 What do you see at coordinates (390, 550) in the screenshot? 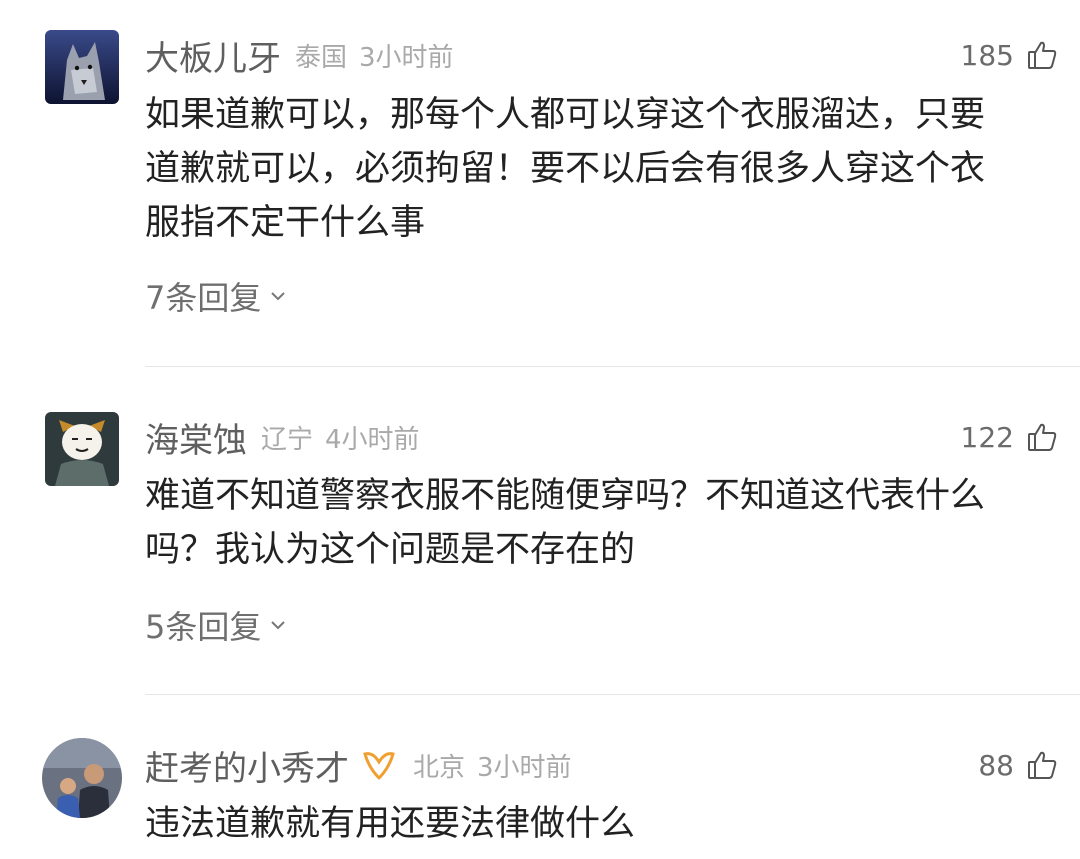
I see `comment-text-line: 吗？我认为这个问题是不存在的` at bounding box center [390, 550].